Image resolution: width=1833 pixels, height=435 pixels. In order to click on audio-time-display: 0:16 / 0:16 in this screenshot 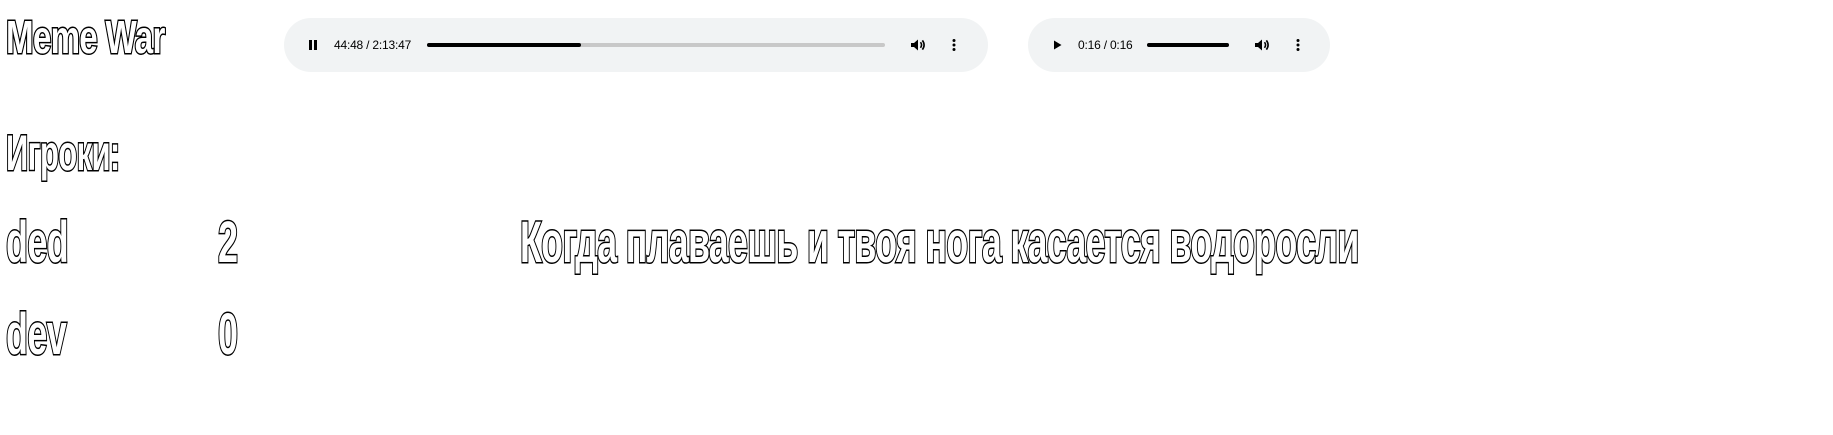, I will do `click(1105, 45)`.